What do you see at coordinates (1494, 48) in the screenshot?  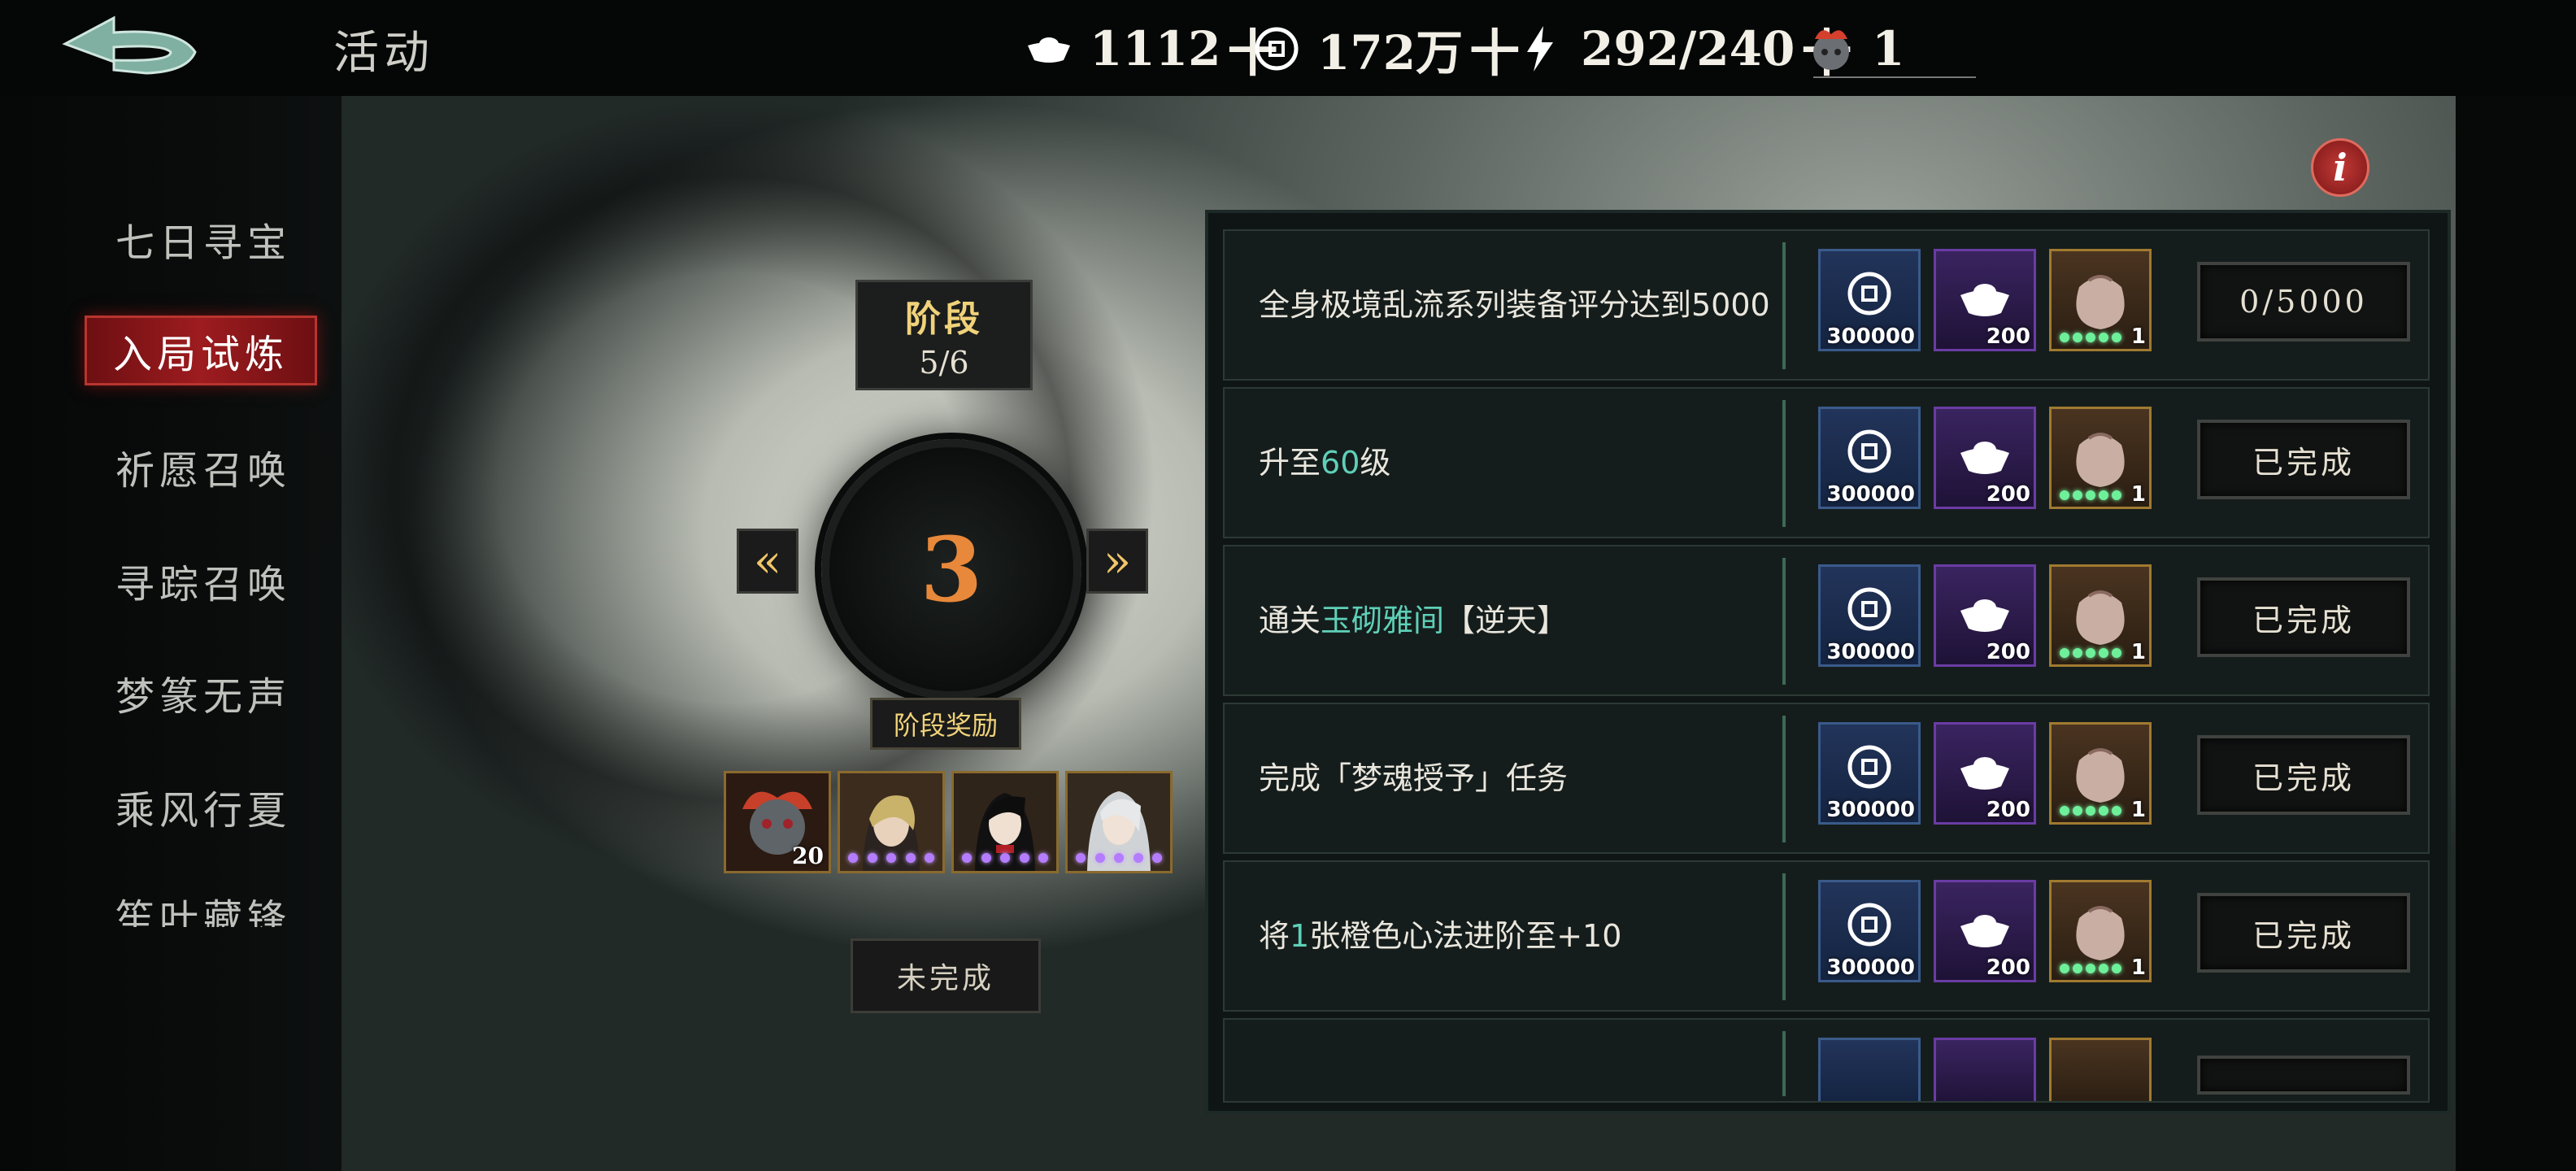 I see `add-coins-button: 十` at bounding box center [1494, 48].